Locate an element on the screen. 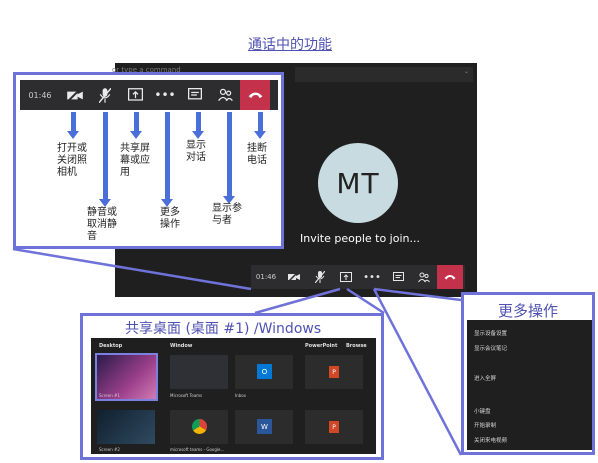 This screenshot has height=463, width=598. share-title: 共享桌面 (桌面 #1) /Windows is located at coordinates (223, 329).